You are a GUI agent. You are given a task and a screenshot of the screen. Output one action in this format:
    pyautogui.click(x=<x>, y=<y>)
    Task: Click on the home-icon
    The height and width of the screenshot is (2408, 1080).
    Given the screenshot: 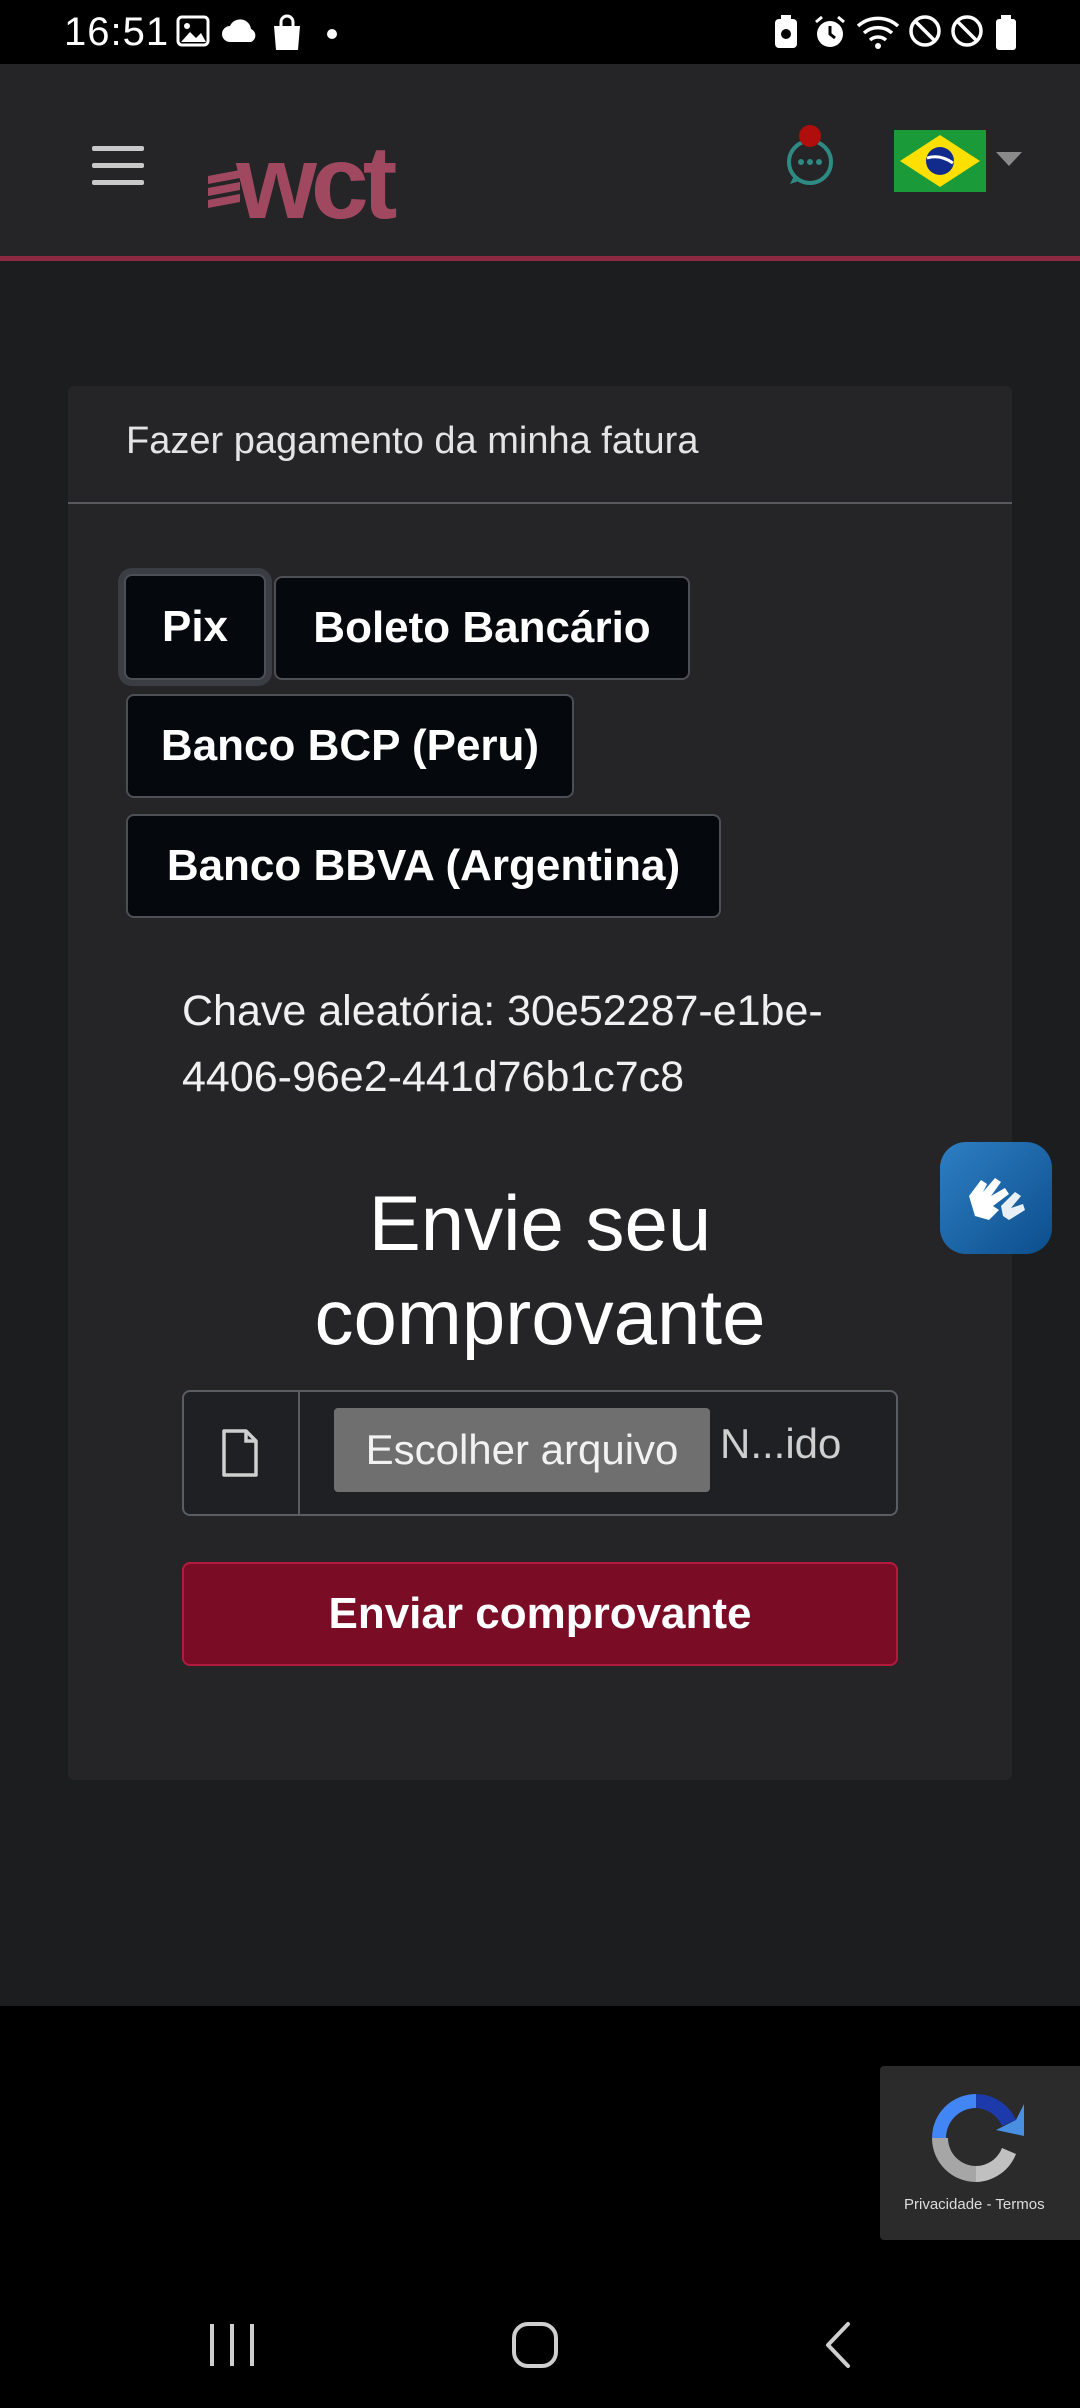 What is the action you would take?
    pyautogui.click(x=535, y=2345)
    